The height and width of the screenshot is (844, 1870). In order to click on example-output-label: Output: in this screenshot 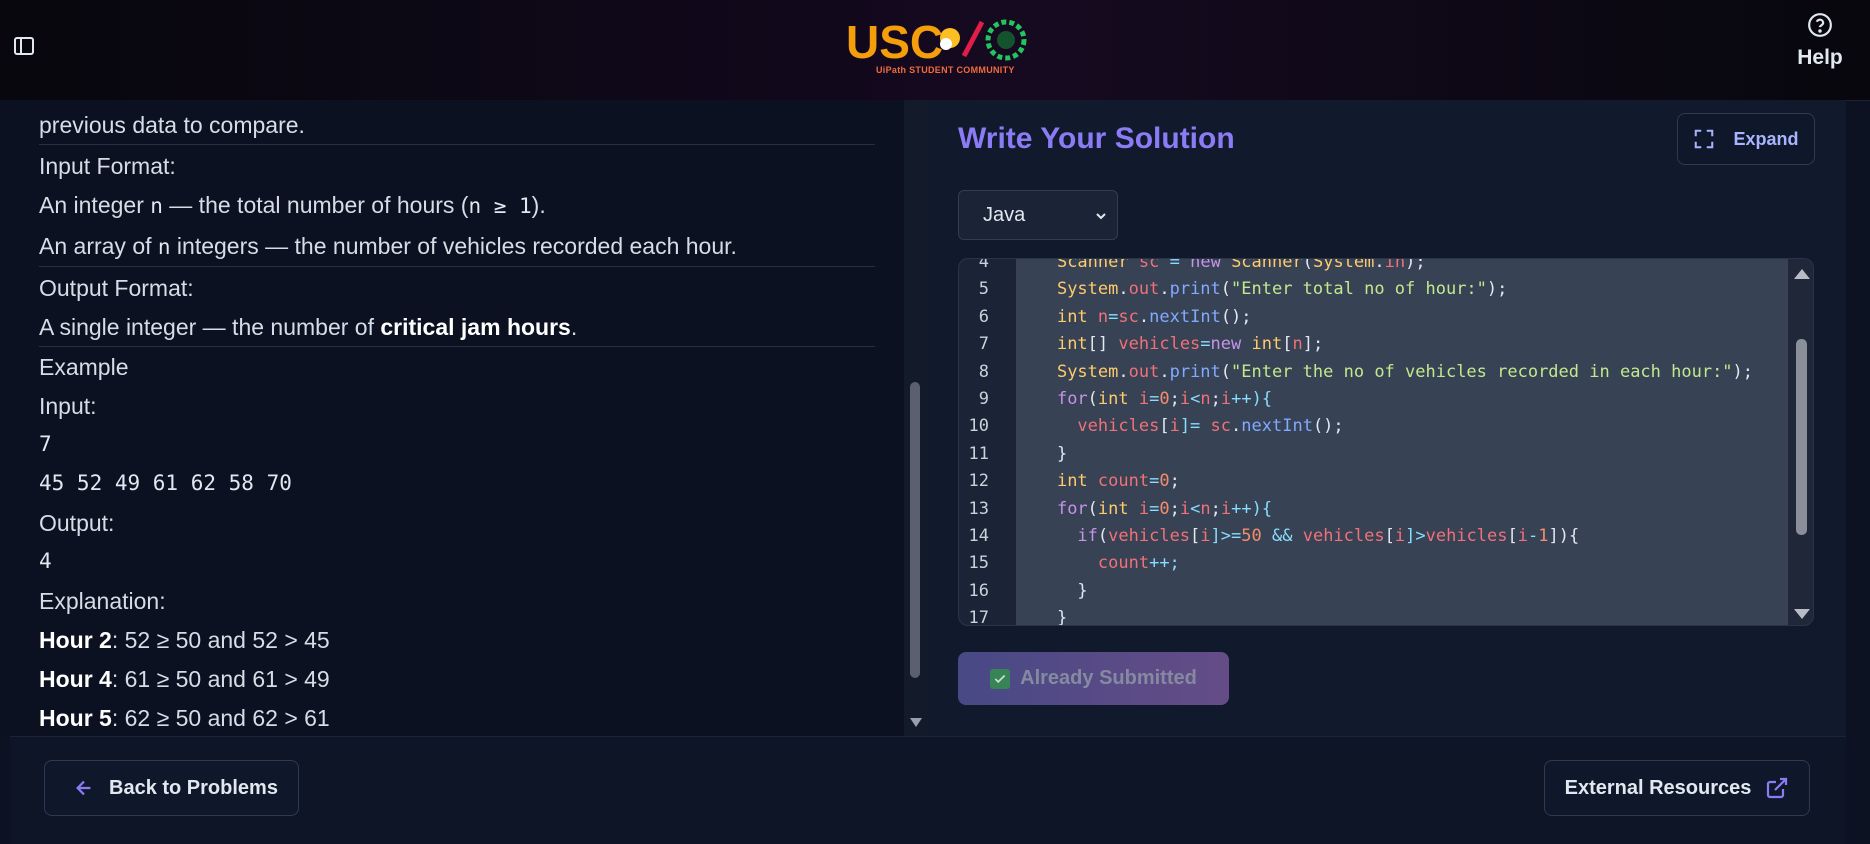, I will do `click(77, 523)`.